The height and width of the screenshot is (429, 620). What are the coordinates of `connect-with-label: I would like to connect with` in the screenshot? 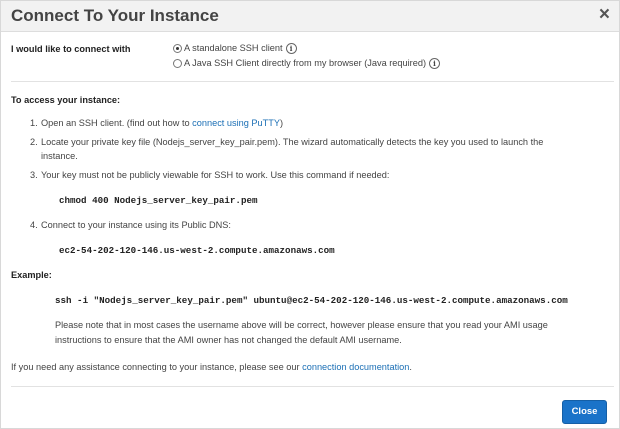 It's located at (71, 49).